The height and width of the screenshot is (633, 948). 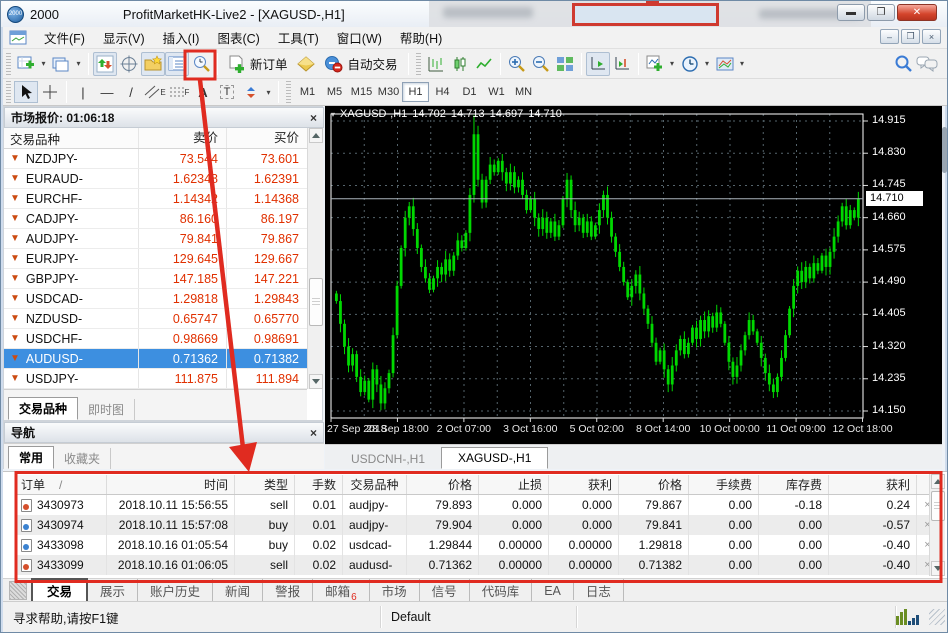 What do you see at coordinates (724, 484) in the screenshot?
I see `column-9: 手续费` at bounding box center [724, 484].